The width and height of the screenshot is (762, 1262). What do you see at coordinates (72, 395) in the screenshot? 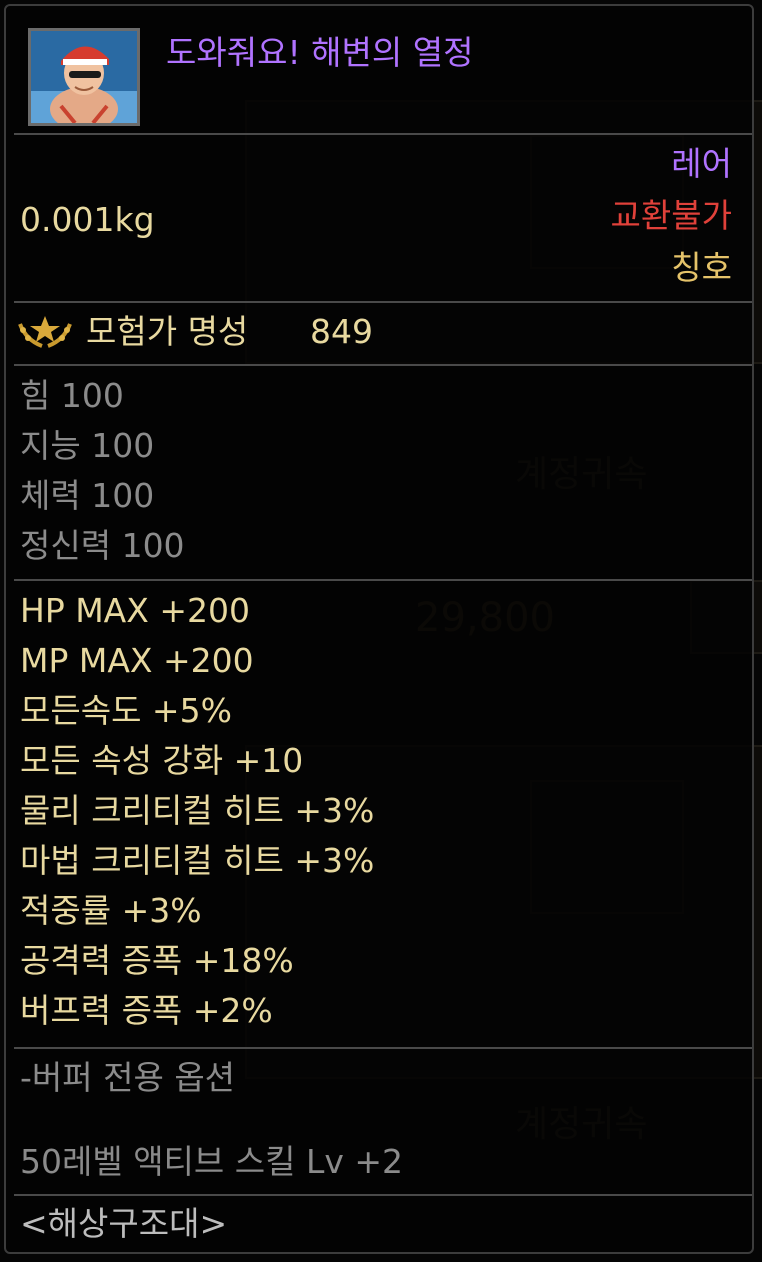
I see `stat-strength: 힘 100` at bounding box center [72, 395].